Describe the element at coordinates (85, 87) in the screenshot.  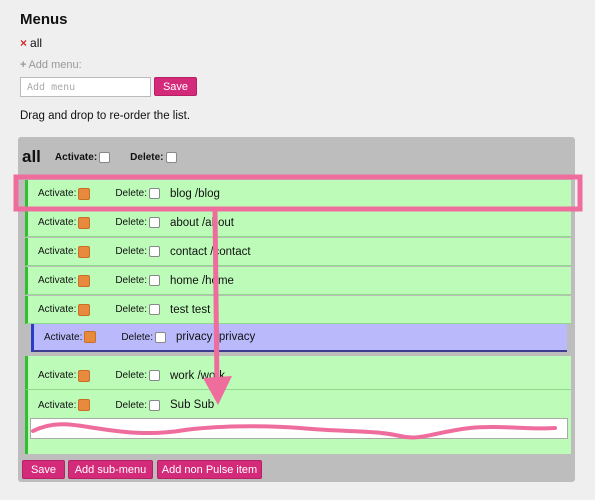
I see `add-menu-input` at that location.